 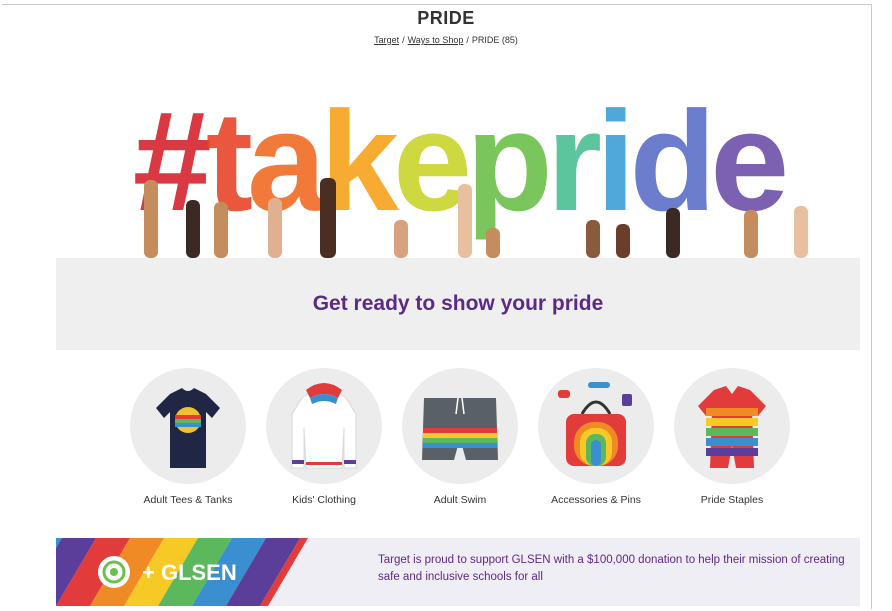 I want to click on category-adult-swim: Adult Swim, so click(x=460, y=437).